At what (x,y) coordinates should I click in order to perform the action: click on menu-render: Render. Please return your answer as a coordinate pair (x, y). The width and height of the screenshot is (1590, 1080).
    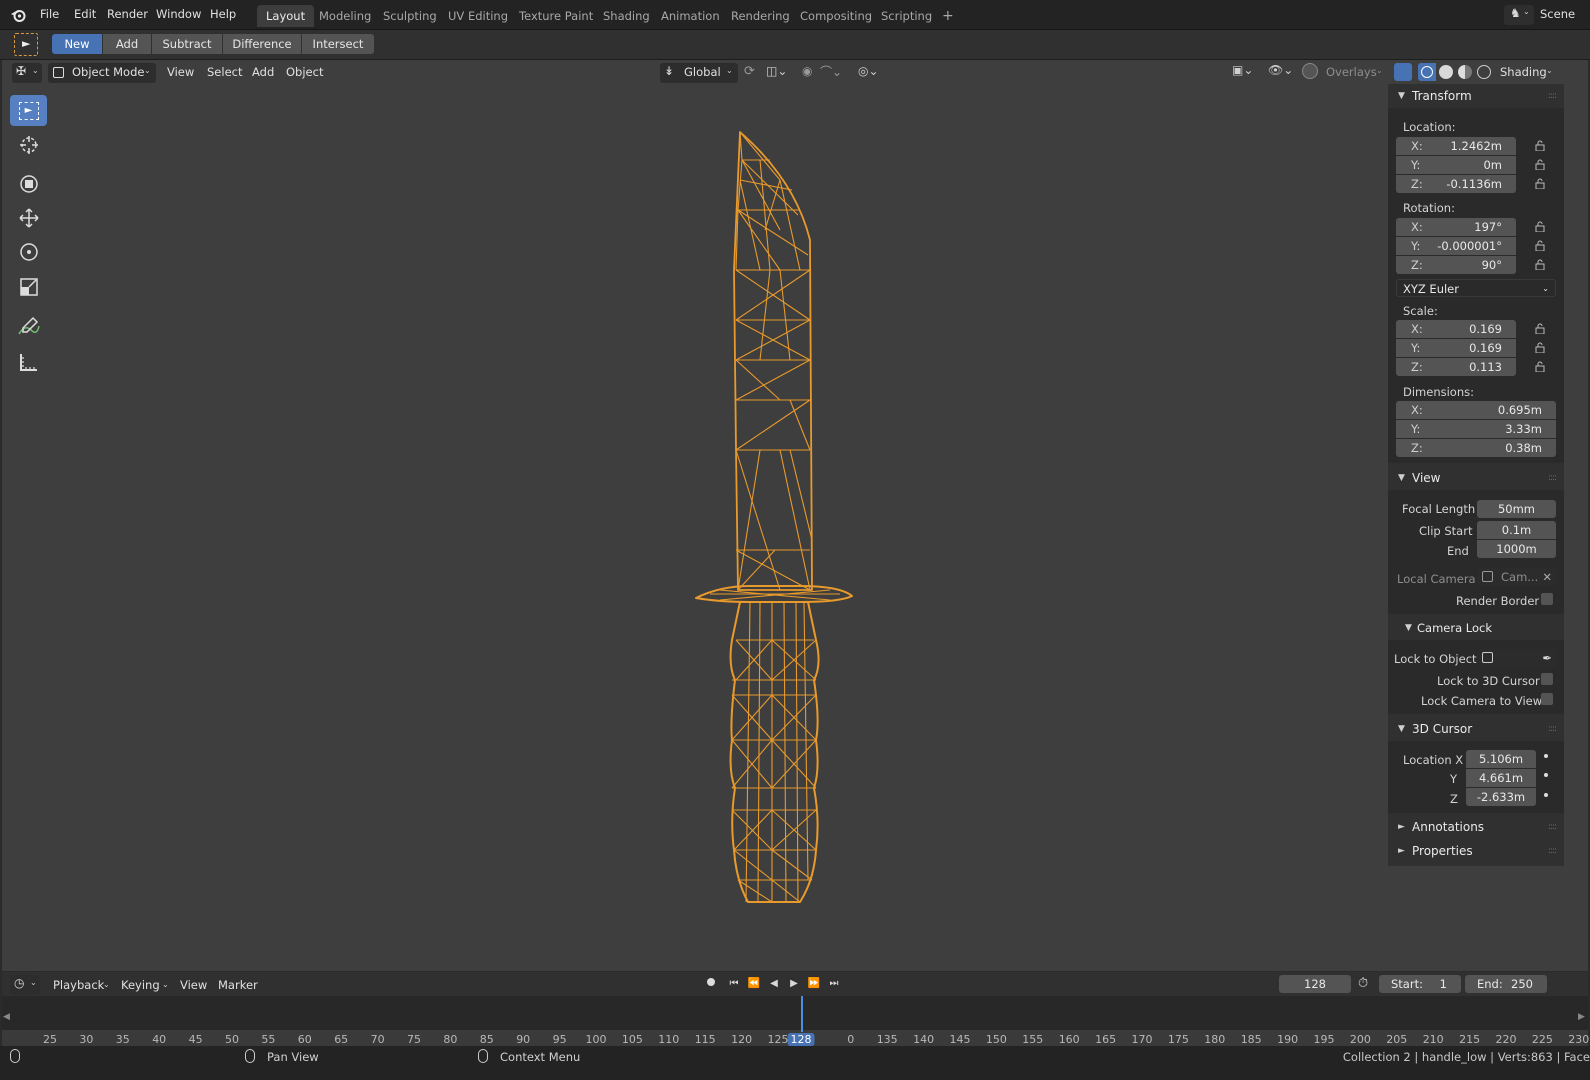
    Looking at the image, I should click on (127, 14).